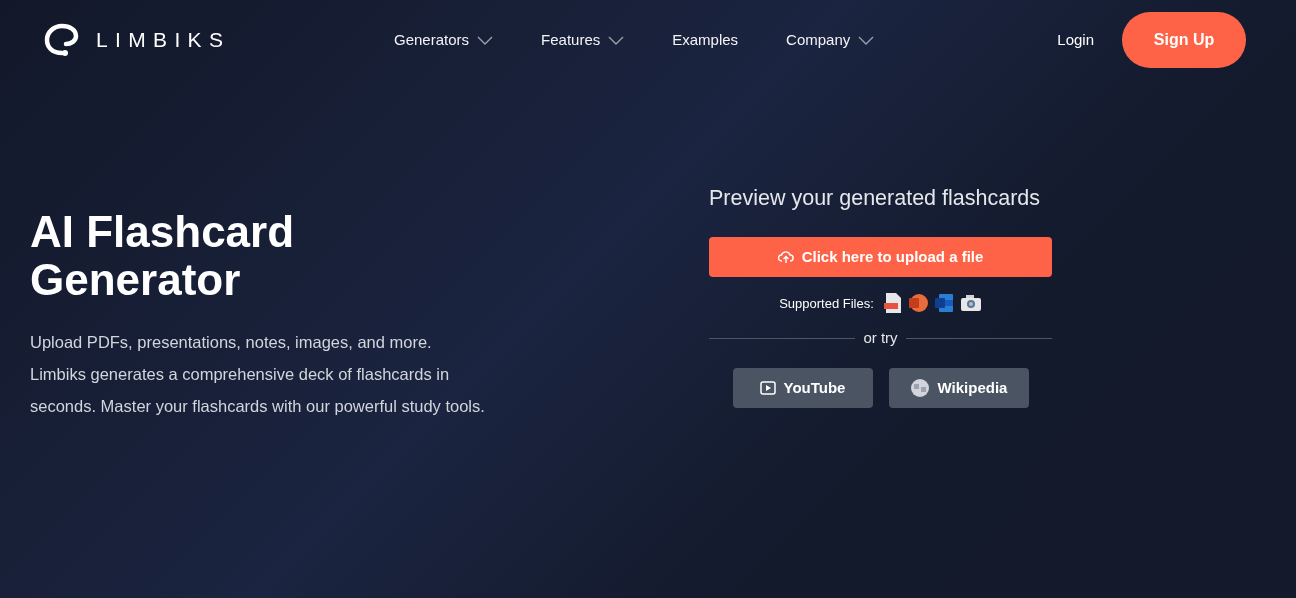 The image size is (1296, 598). Describe the element at coordinates (943, 303) in the screenshot. I see `document-file-icon` at that location.